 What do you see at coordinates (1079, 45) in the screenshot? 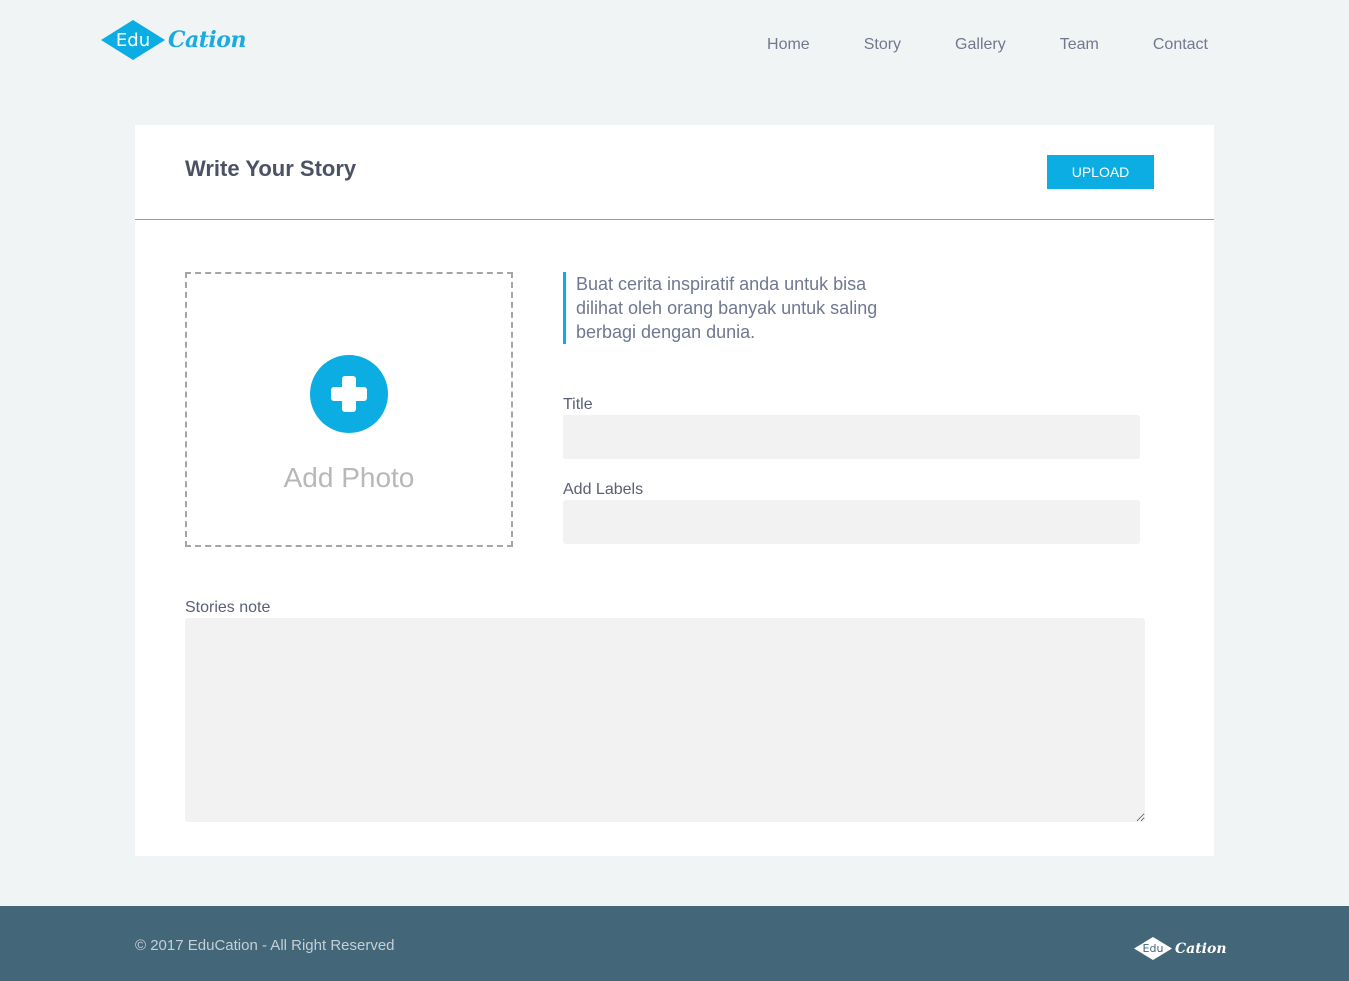
I see `nav-team: Team` at bounding box center [1079, 45].